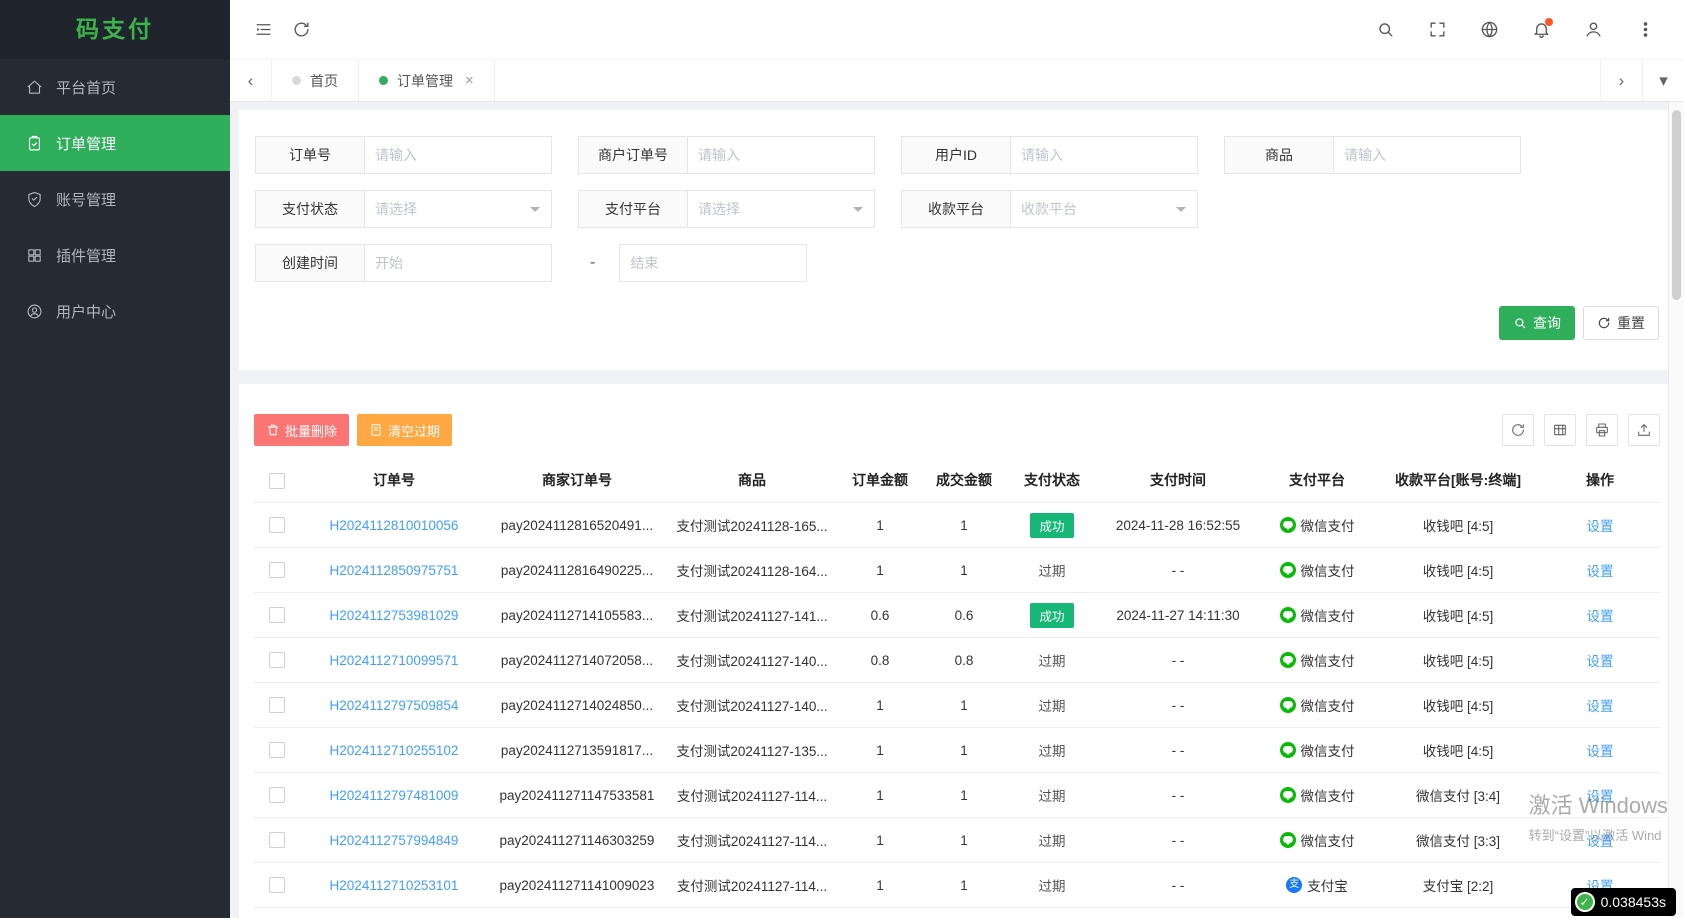 This screenshot has width=1684, height=918. Describe the element at coordinates (263, 30) in the screenshot. I see `sidebar-collapse-button` at that location.